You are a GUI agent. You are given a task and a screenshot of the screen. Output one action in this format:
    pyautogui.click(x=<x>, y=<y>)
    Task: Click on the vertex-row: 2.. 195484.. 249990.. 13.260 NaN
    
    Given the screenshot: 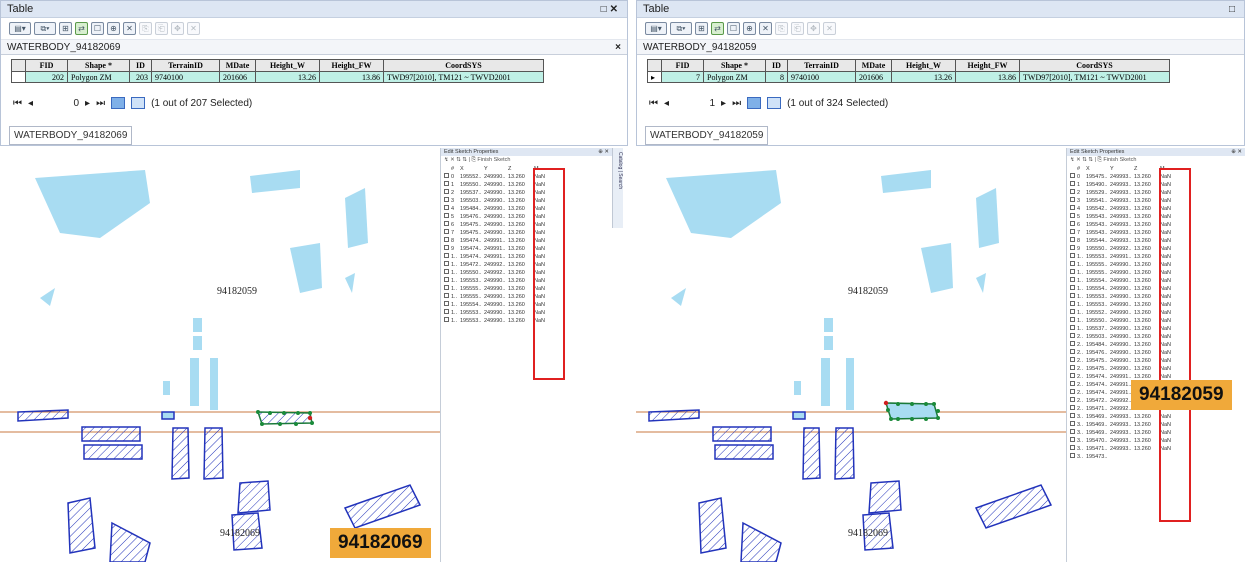 What is the action you would take?
    pyautogui.click(x=1156, y=345)
    